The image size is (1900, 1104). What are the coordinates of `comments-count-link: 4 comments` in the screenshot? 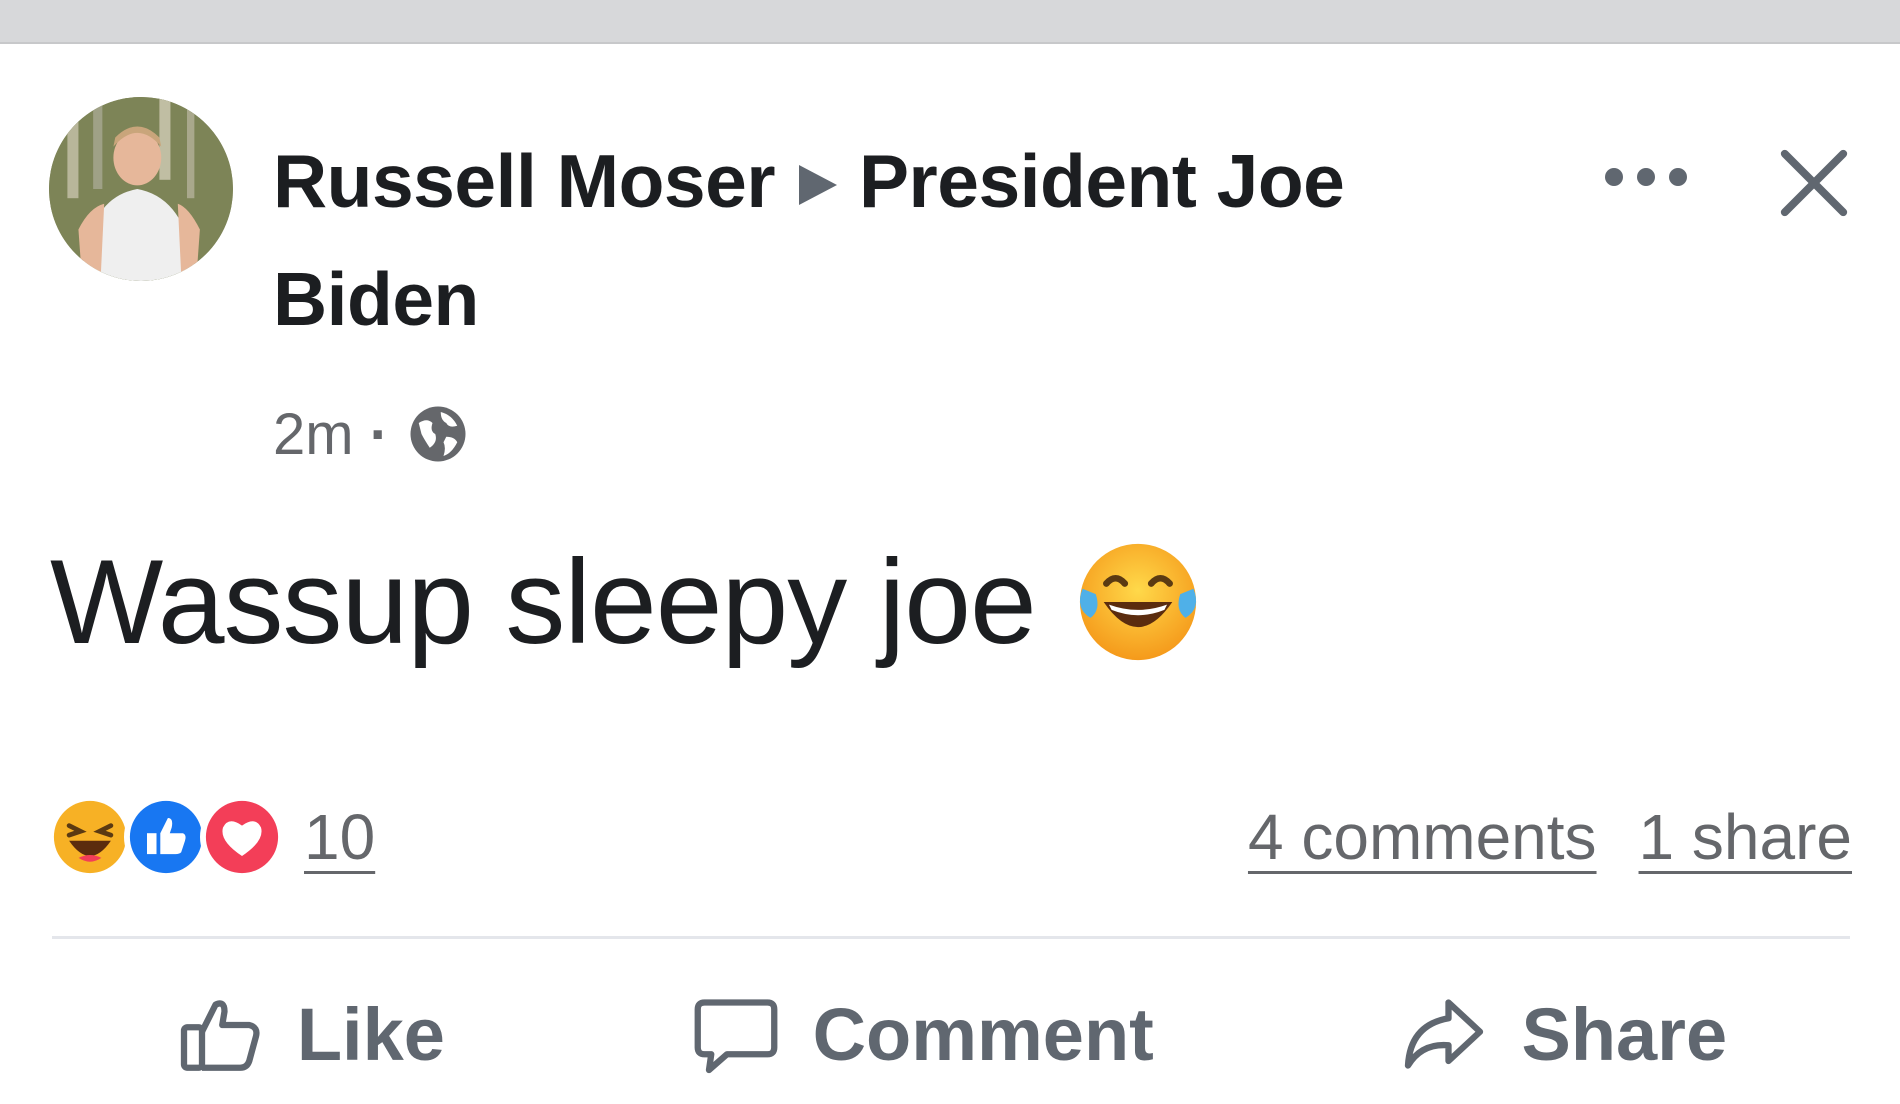 It's located at (1422, 837).